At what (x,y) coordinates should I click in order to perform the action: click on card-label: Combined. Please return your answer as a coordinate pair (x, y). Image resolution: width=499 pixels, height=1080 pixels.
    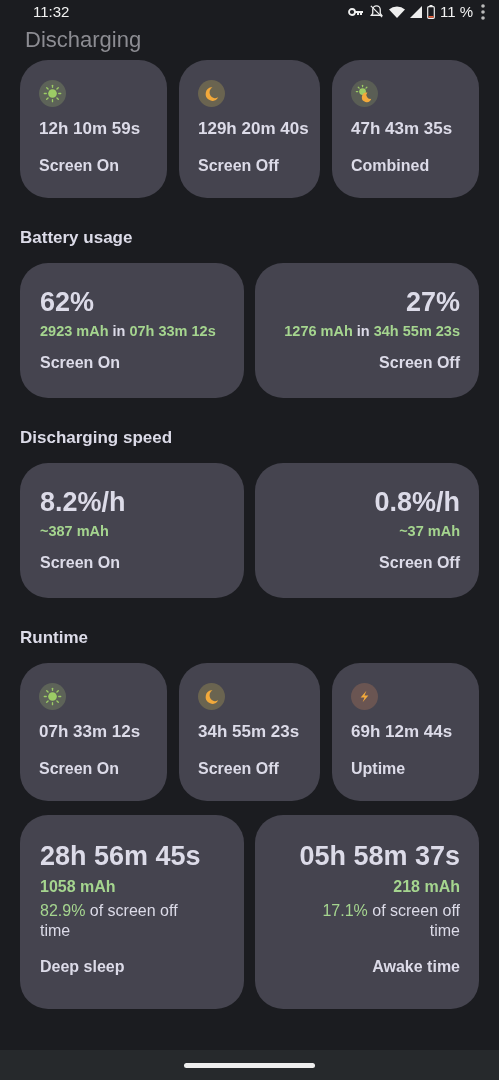
    Looking at the image, I should click on (390, 166).